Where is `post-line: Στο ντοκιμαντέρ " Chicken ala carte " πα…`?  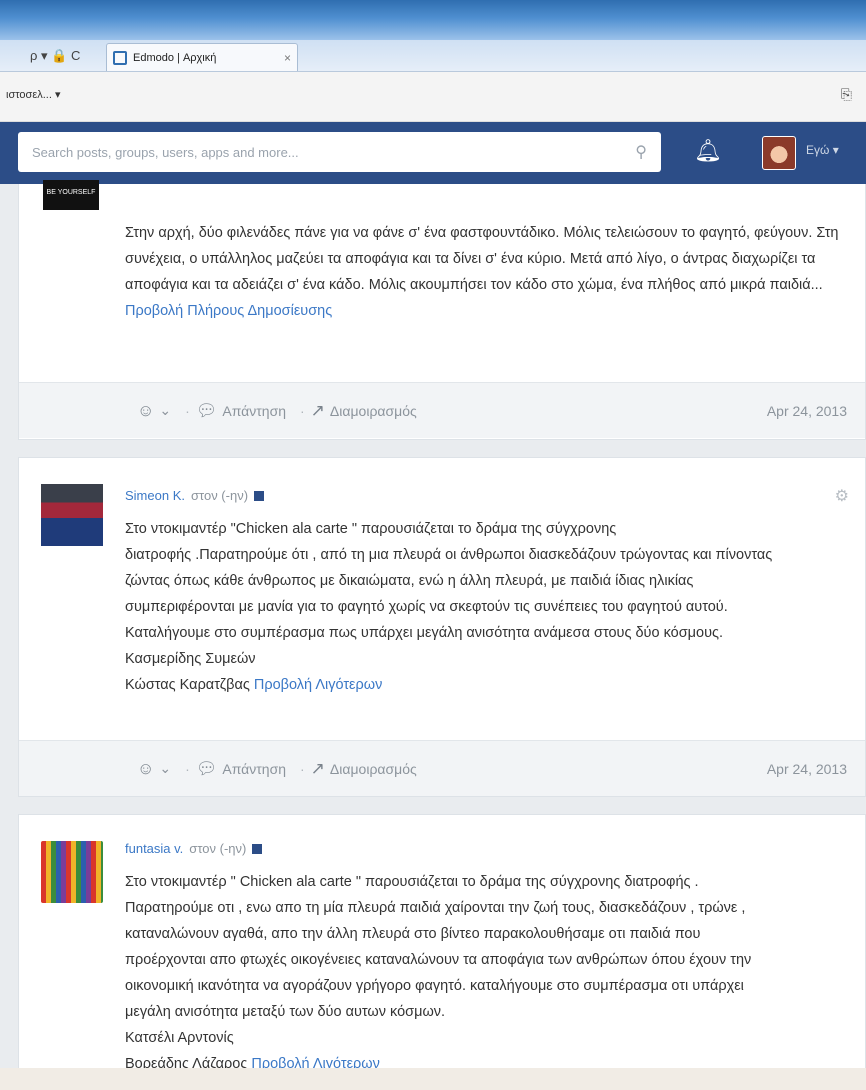
post-line: Στο ντοκιμαντέρ " Chicken ala carte " πα… is located at coordinates (412, 882).